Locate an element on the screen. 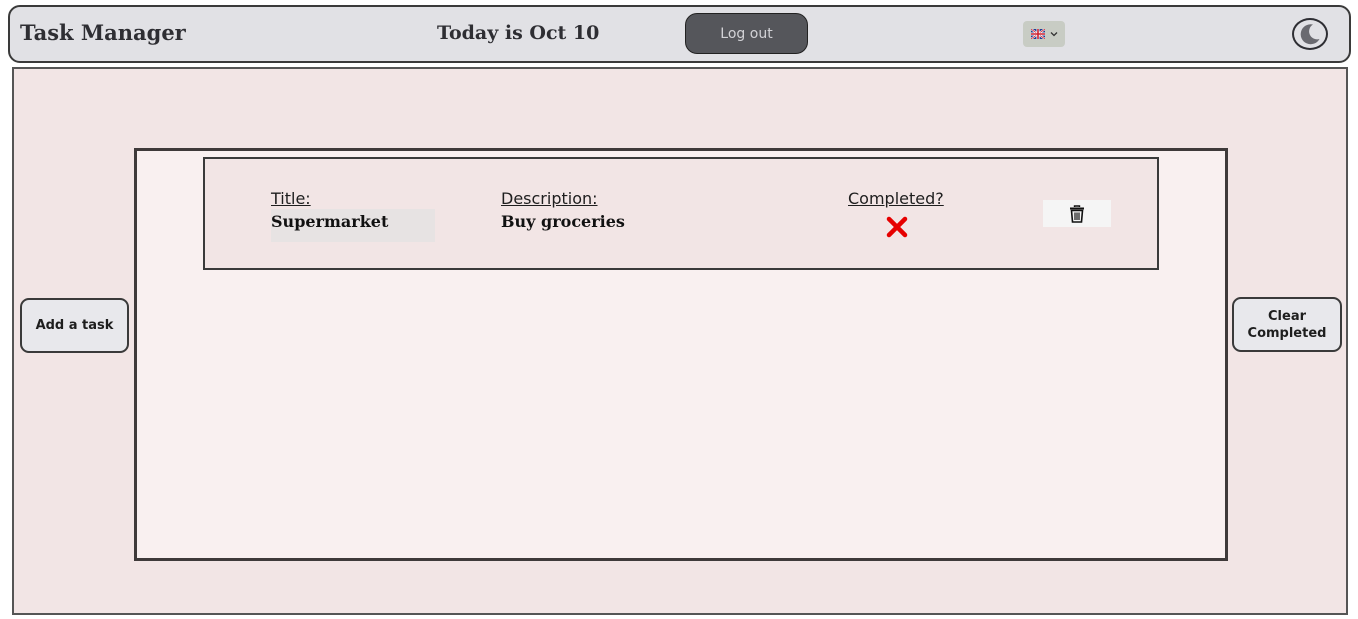 The image size is (1358, 619). clear-completed-button: Clear Completed is located at coordinates (1287, 324).